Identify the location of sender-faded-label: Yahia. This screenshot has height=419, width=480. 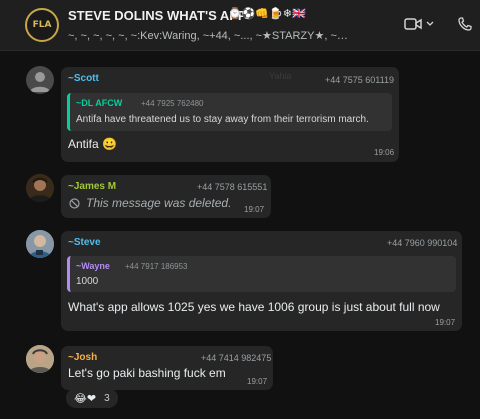
(280, 76).